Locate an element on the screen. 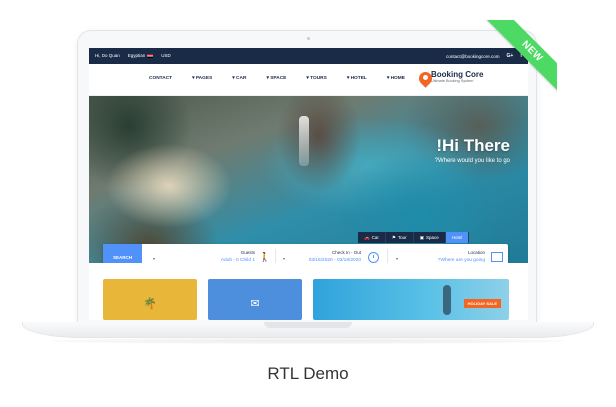 This screenshot has height=407, width=616. egypt-flag-icon is located at coordinates (150, 55).